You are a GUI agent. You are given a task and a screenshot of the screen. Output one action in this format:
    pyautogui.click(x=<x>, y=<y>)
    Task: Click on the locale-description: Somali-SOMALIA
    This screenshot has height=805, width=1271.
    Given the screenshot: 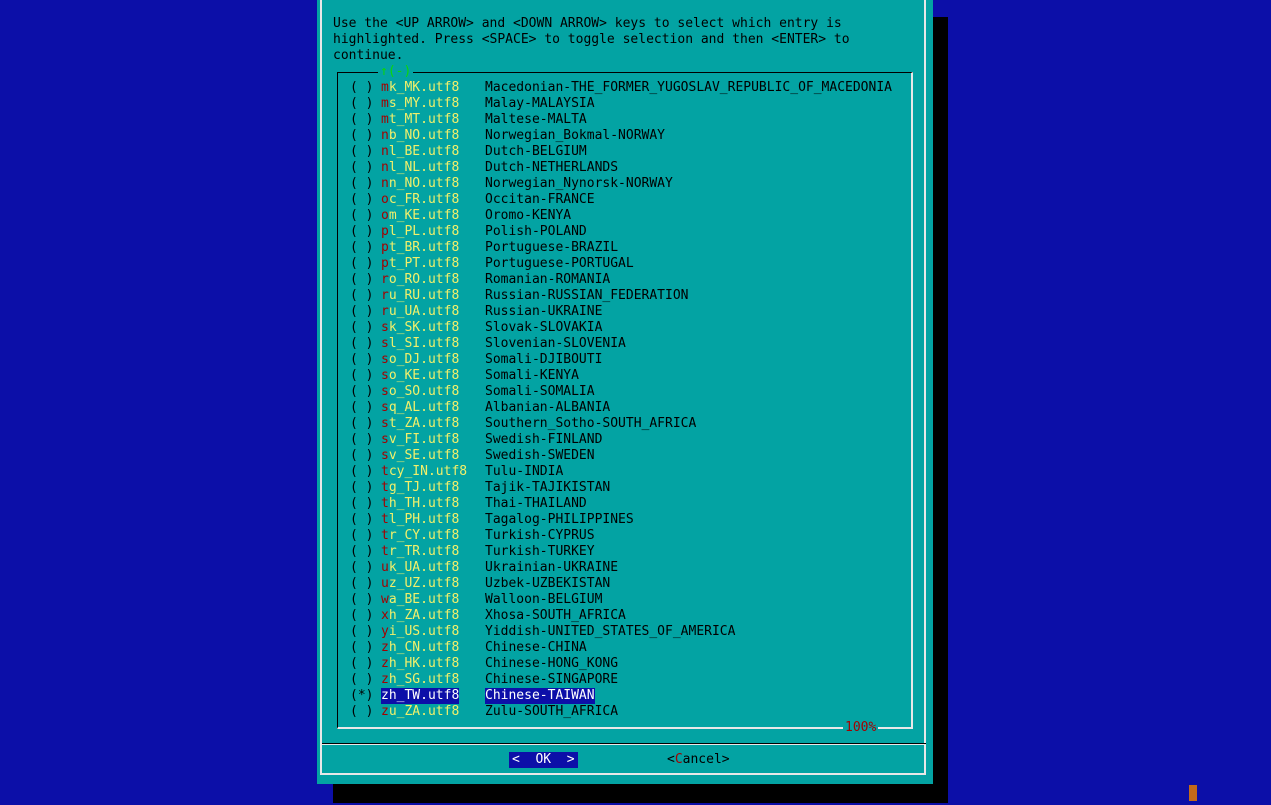 What is the action you would take?
    pyautogui.click(x=540, y=391)
    